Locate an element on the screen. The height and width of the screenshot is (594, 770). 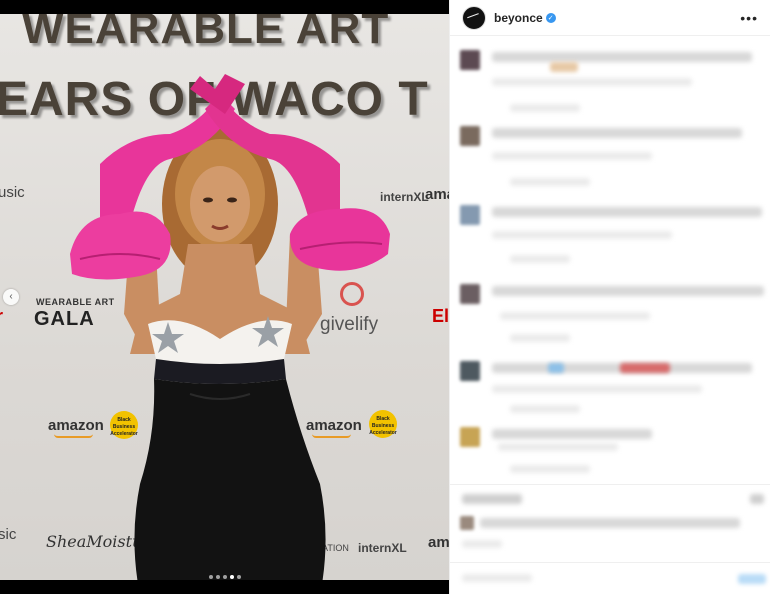
carousel-pager is located at coordinates (224, 575).